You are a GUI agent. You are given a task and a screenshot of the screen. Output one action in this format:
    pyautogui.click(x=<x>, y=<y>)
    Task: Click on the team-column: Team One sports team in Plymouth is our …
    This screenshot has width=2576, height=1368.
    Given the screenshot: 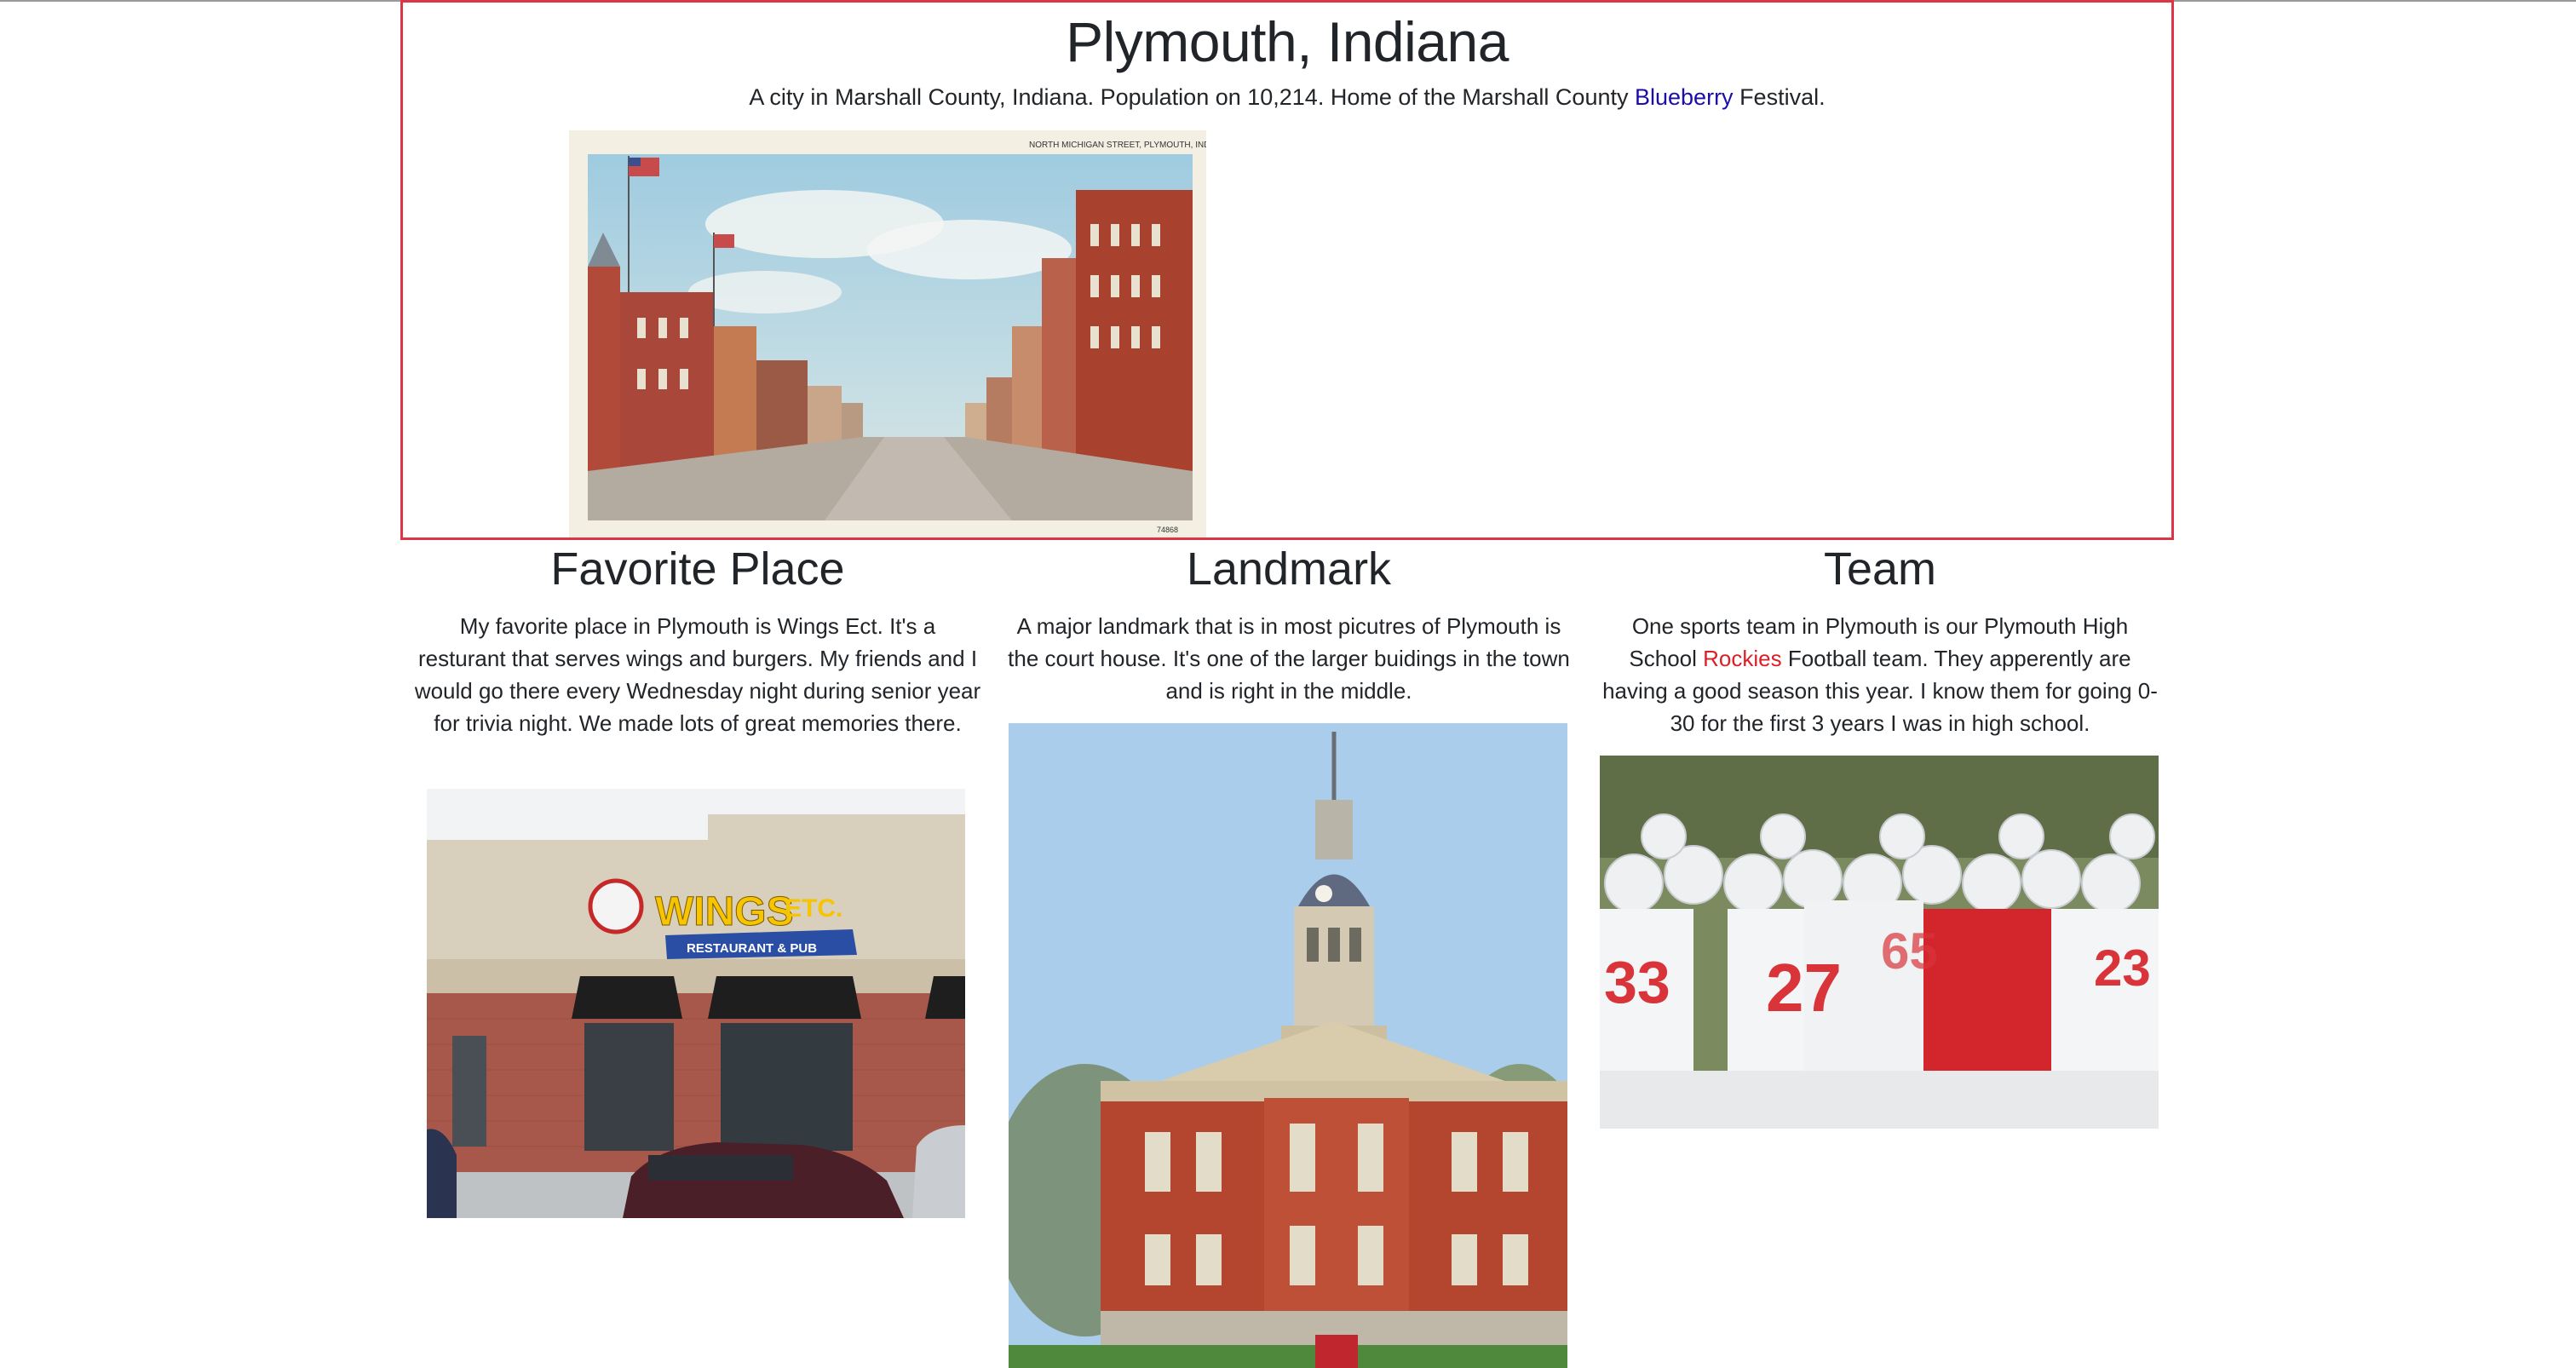 What is the action you would take?
    pyautogui.click(x=1880, y=640)
    